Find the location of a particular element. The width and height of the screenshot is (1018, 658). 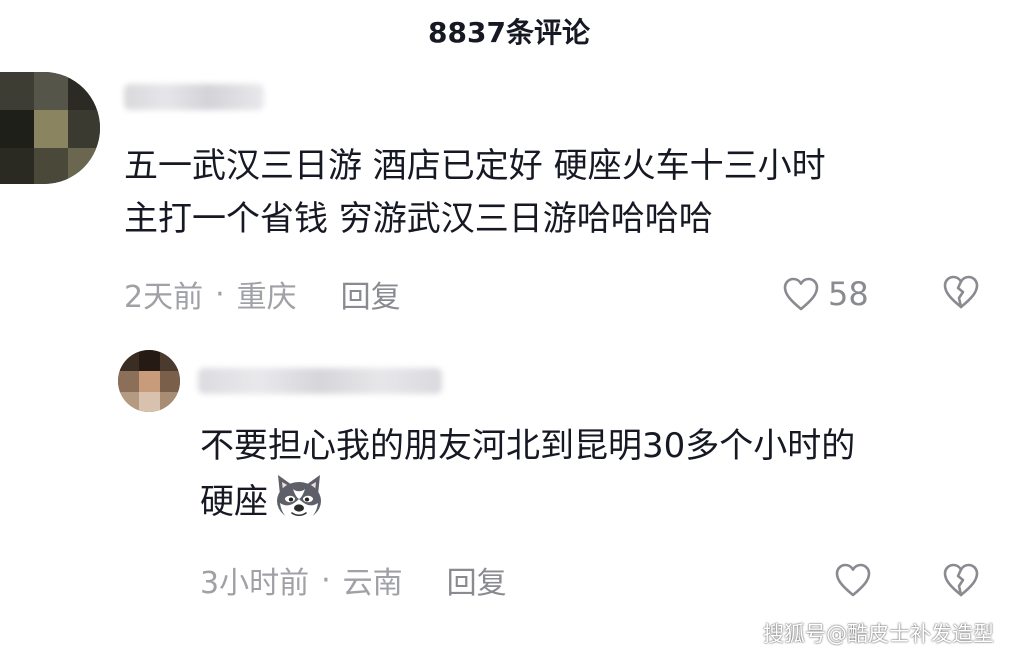

watermark-text: 搜狐号@酷皮士补发造型 is located at coordinates (878, 634).